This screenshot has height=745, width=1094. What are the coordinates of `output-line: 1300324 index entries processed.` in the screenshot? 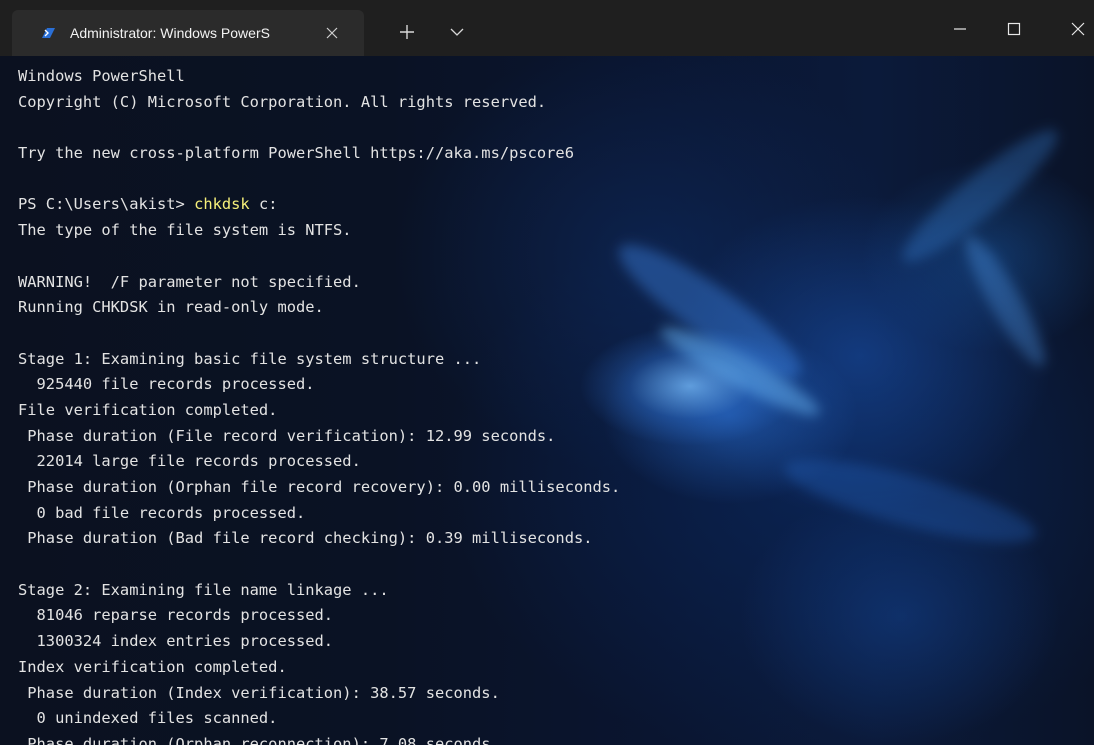 It's located at (176, 641).